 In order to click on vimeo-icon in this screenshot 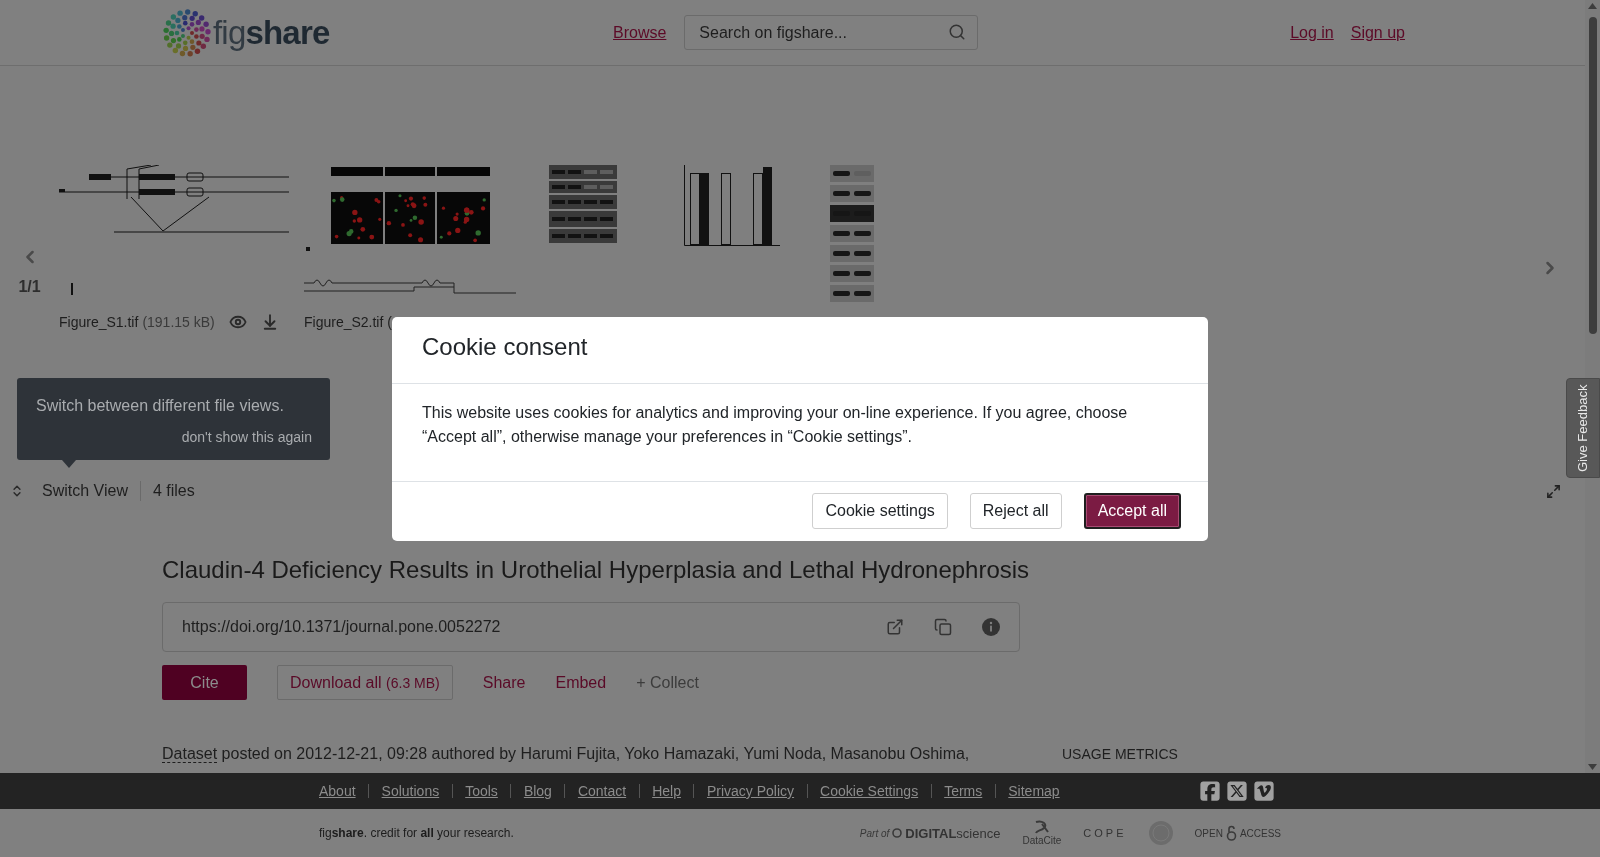, I will do `click(1264, 791)`.